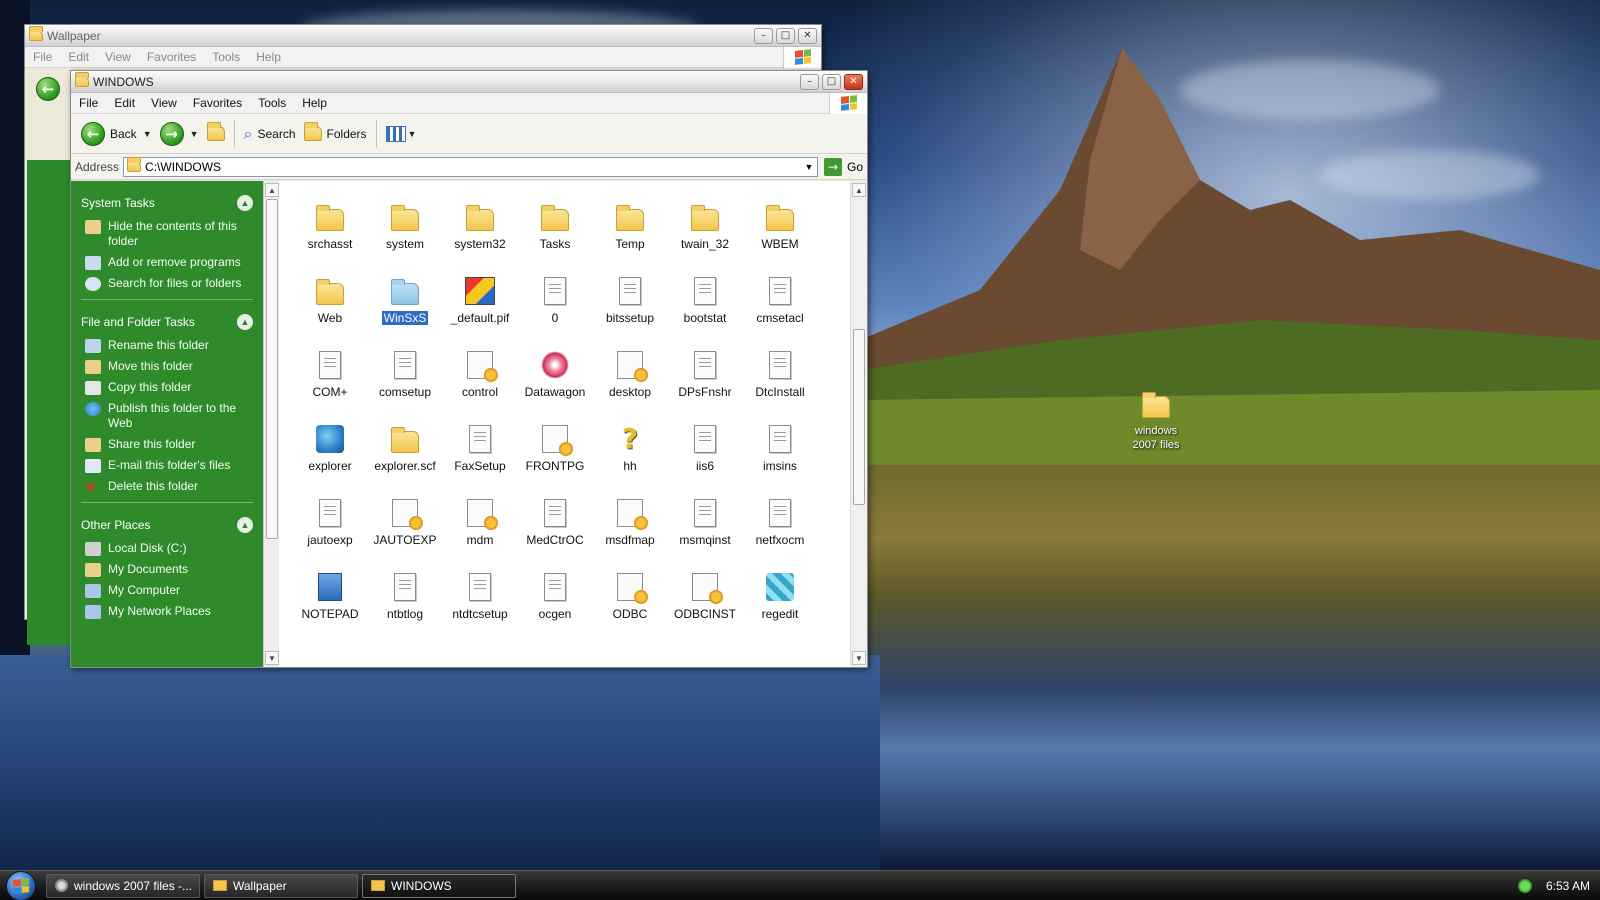 The height and width of the screenshot is (900, 1600). Describe the element at coordinates (705, 376) in the screenshot. I see `file-item: DPsFnshr` at that location.